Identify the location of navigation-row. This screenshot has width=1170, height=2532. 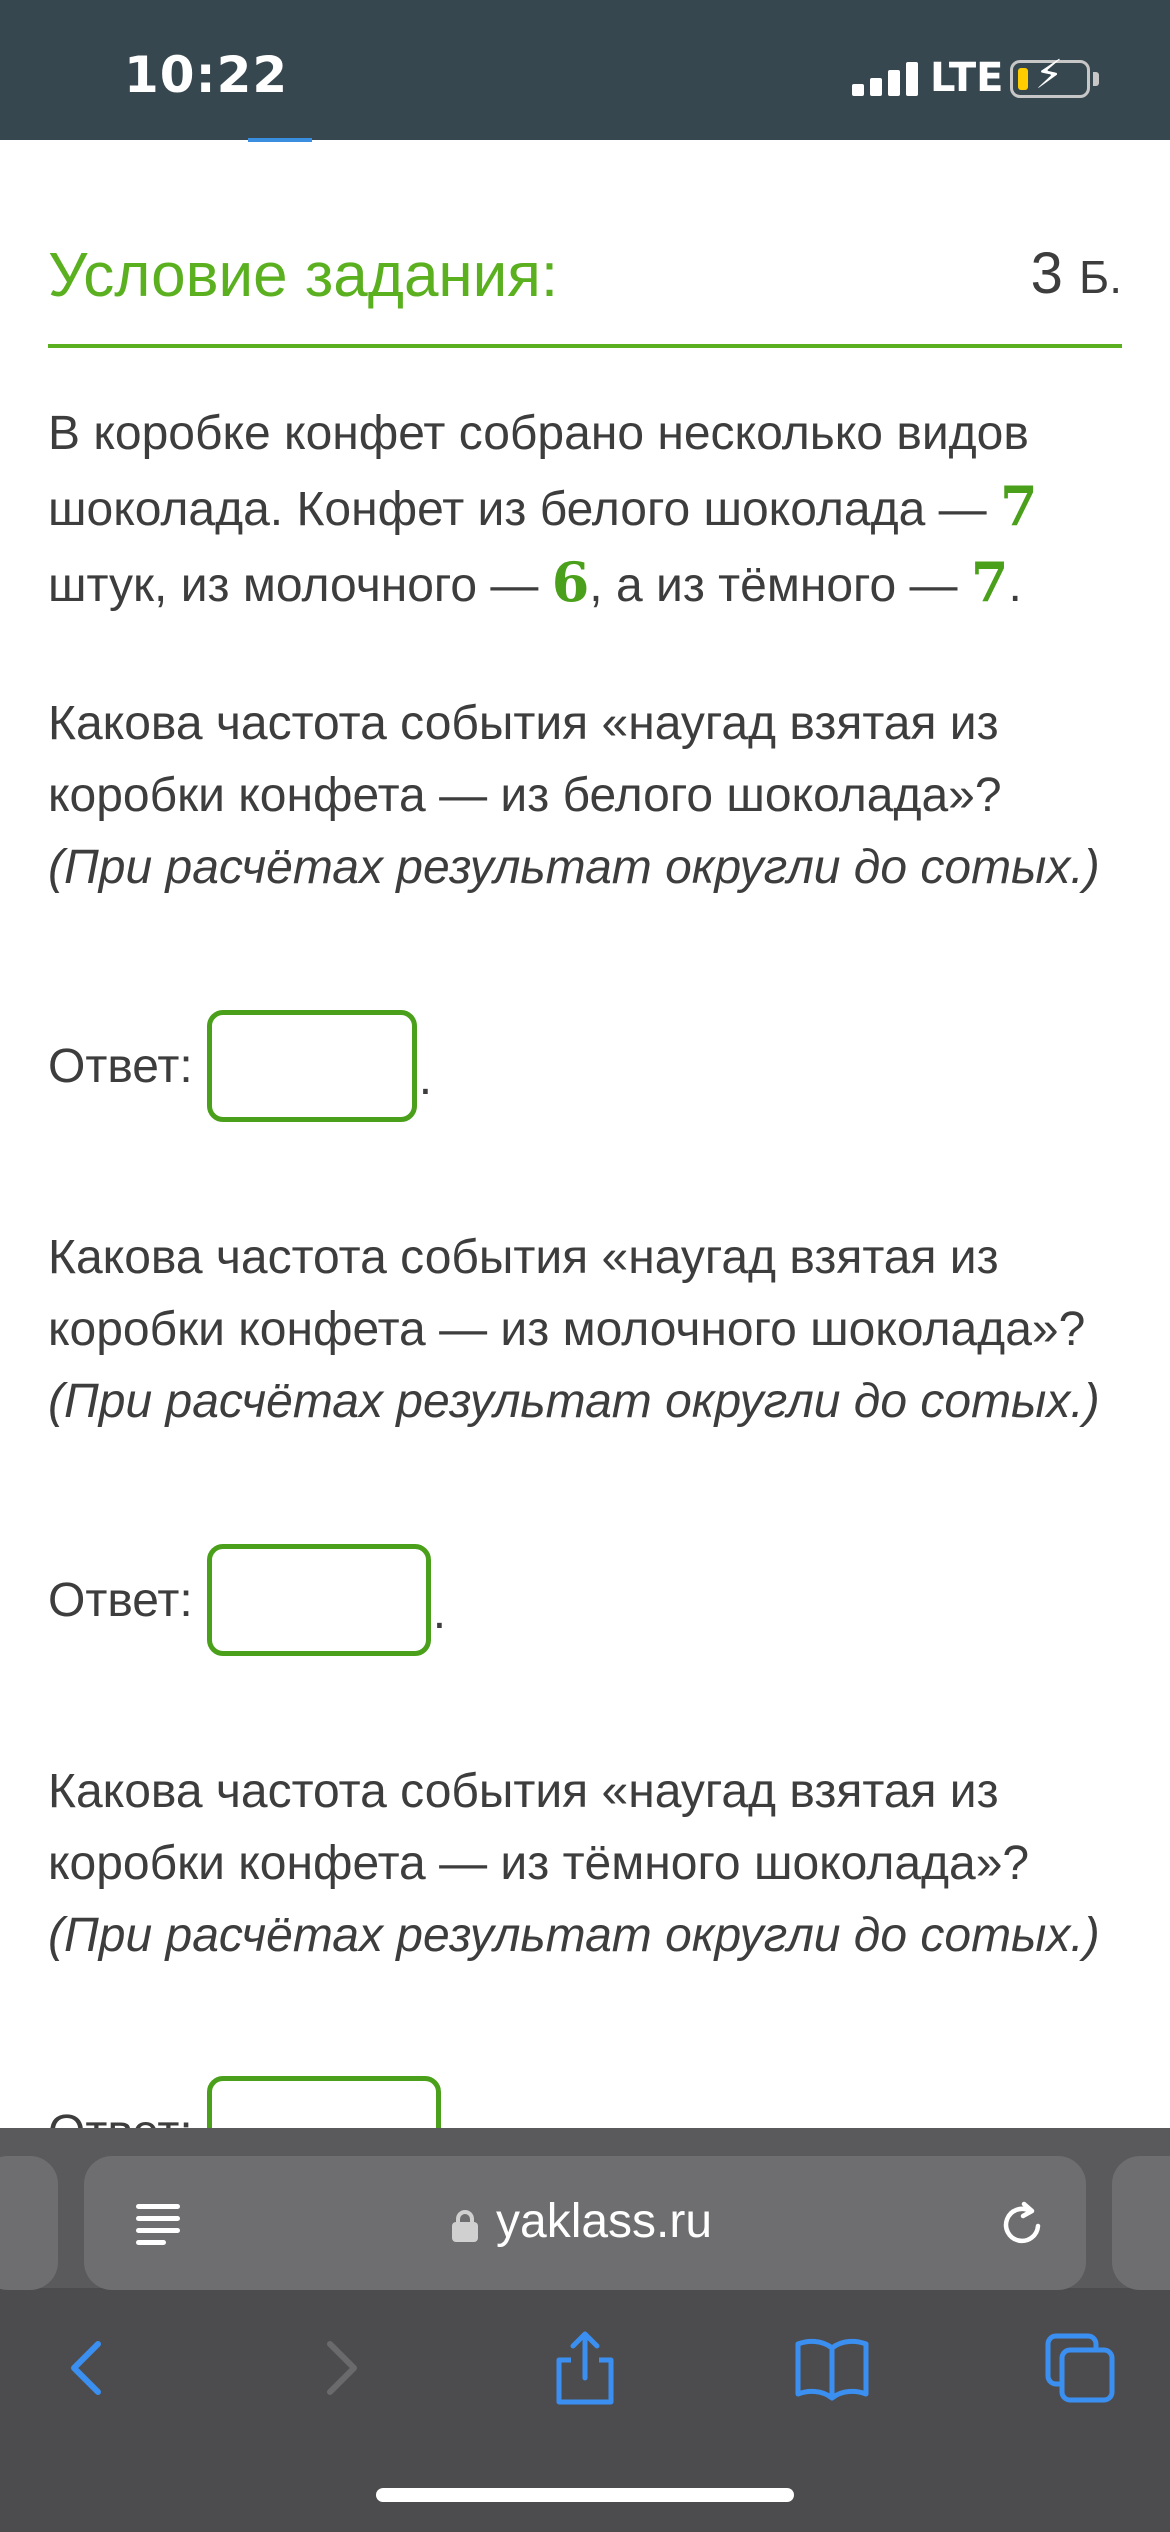
(585, 2378).